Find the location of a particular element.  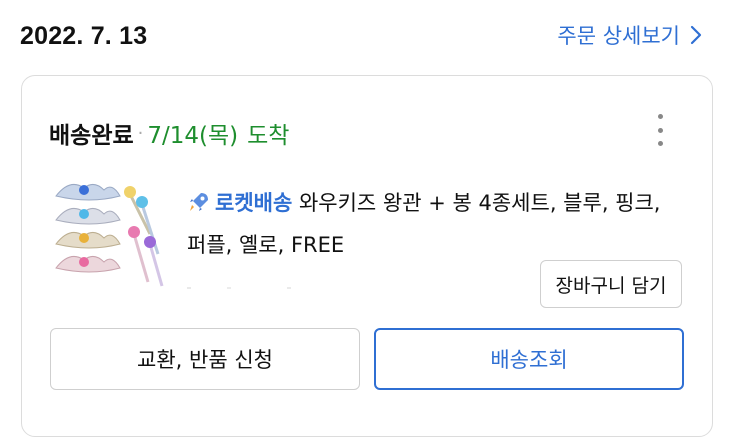

tiara-image is located at coordinates (88, 228).